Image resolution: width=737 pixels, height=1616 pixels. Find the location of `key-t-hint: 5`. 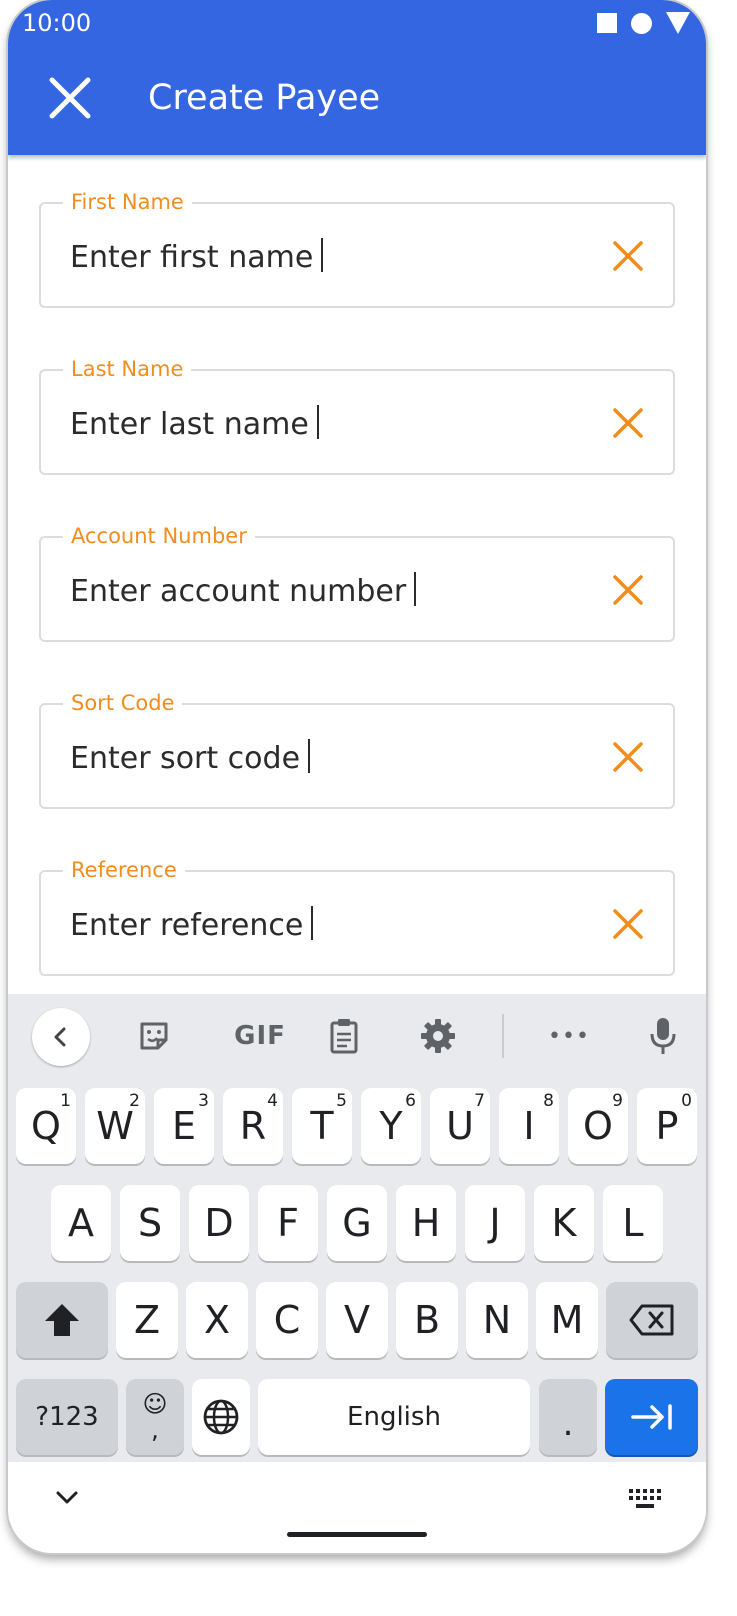

key-t-hint: 5 is located at coordinates (341, 1101).